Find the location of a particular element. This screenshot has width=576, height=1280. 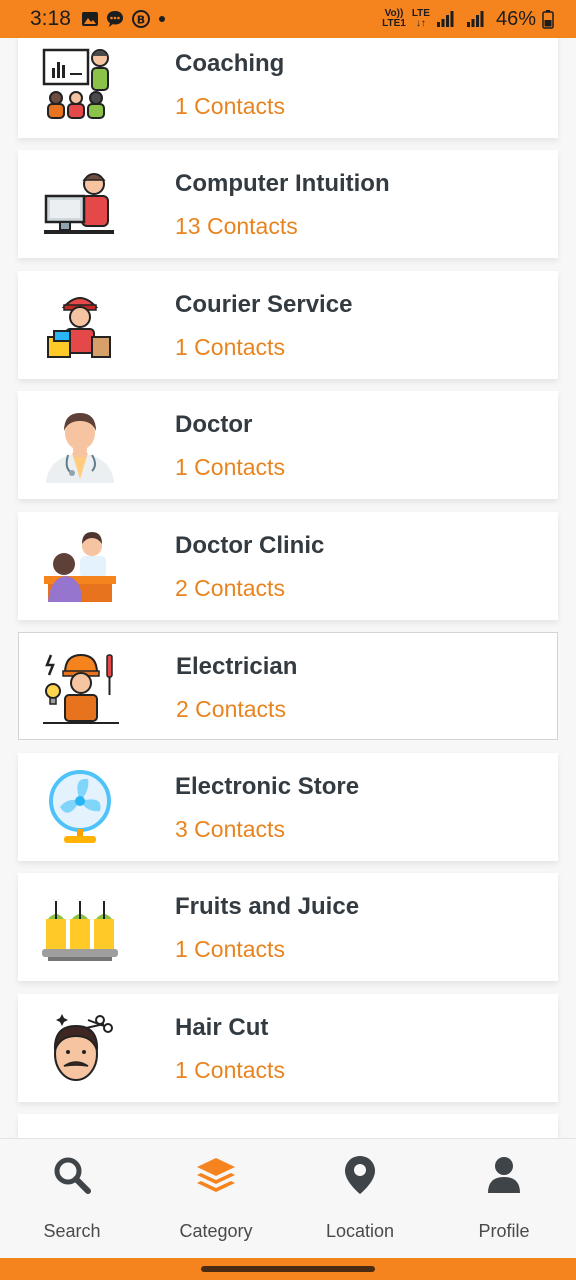

category-name: Doctor Clinic is located at coordinates (250, 545).